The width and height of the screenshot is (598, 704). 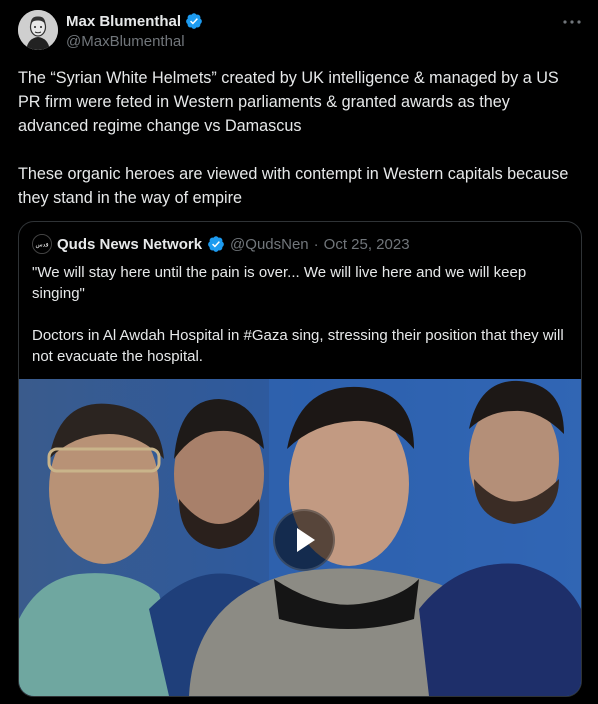 What do you see at coordinates (572, 22) in the screenshot?
I see `more-options-icon` at bounding box center [572, 22].